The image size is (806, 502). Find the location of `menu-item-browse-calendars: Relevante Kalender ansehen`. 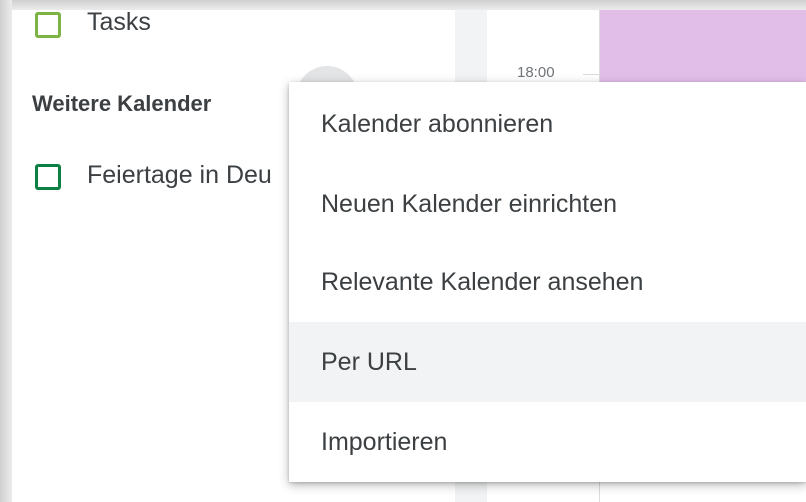

menu-item-browse-calendars: Relevante Kalender ansehen is located at coordinates (547, 282).